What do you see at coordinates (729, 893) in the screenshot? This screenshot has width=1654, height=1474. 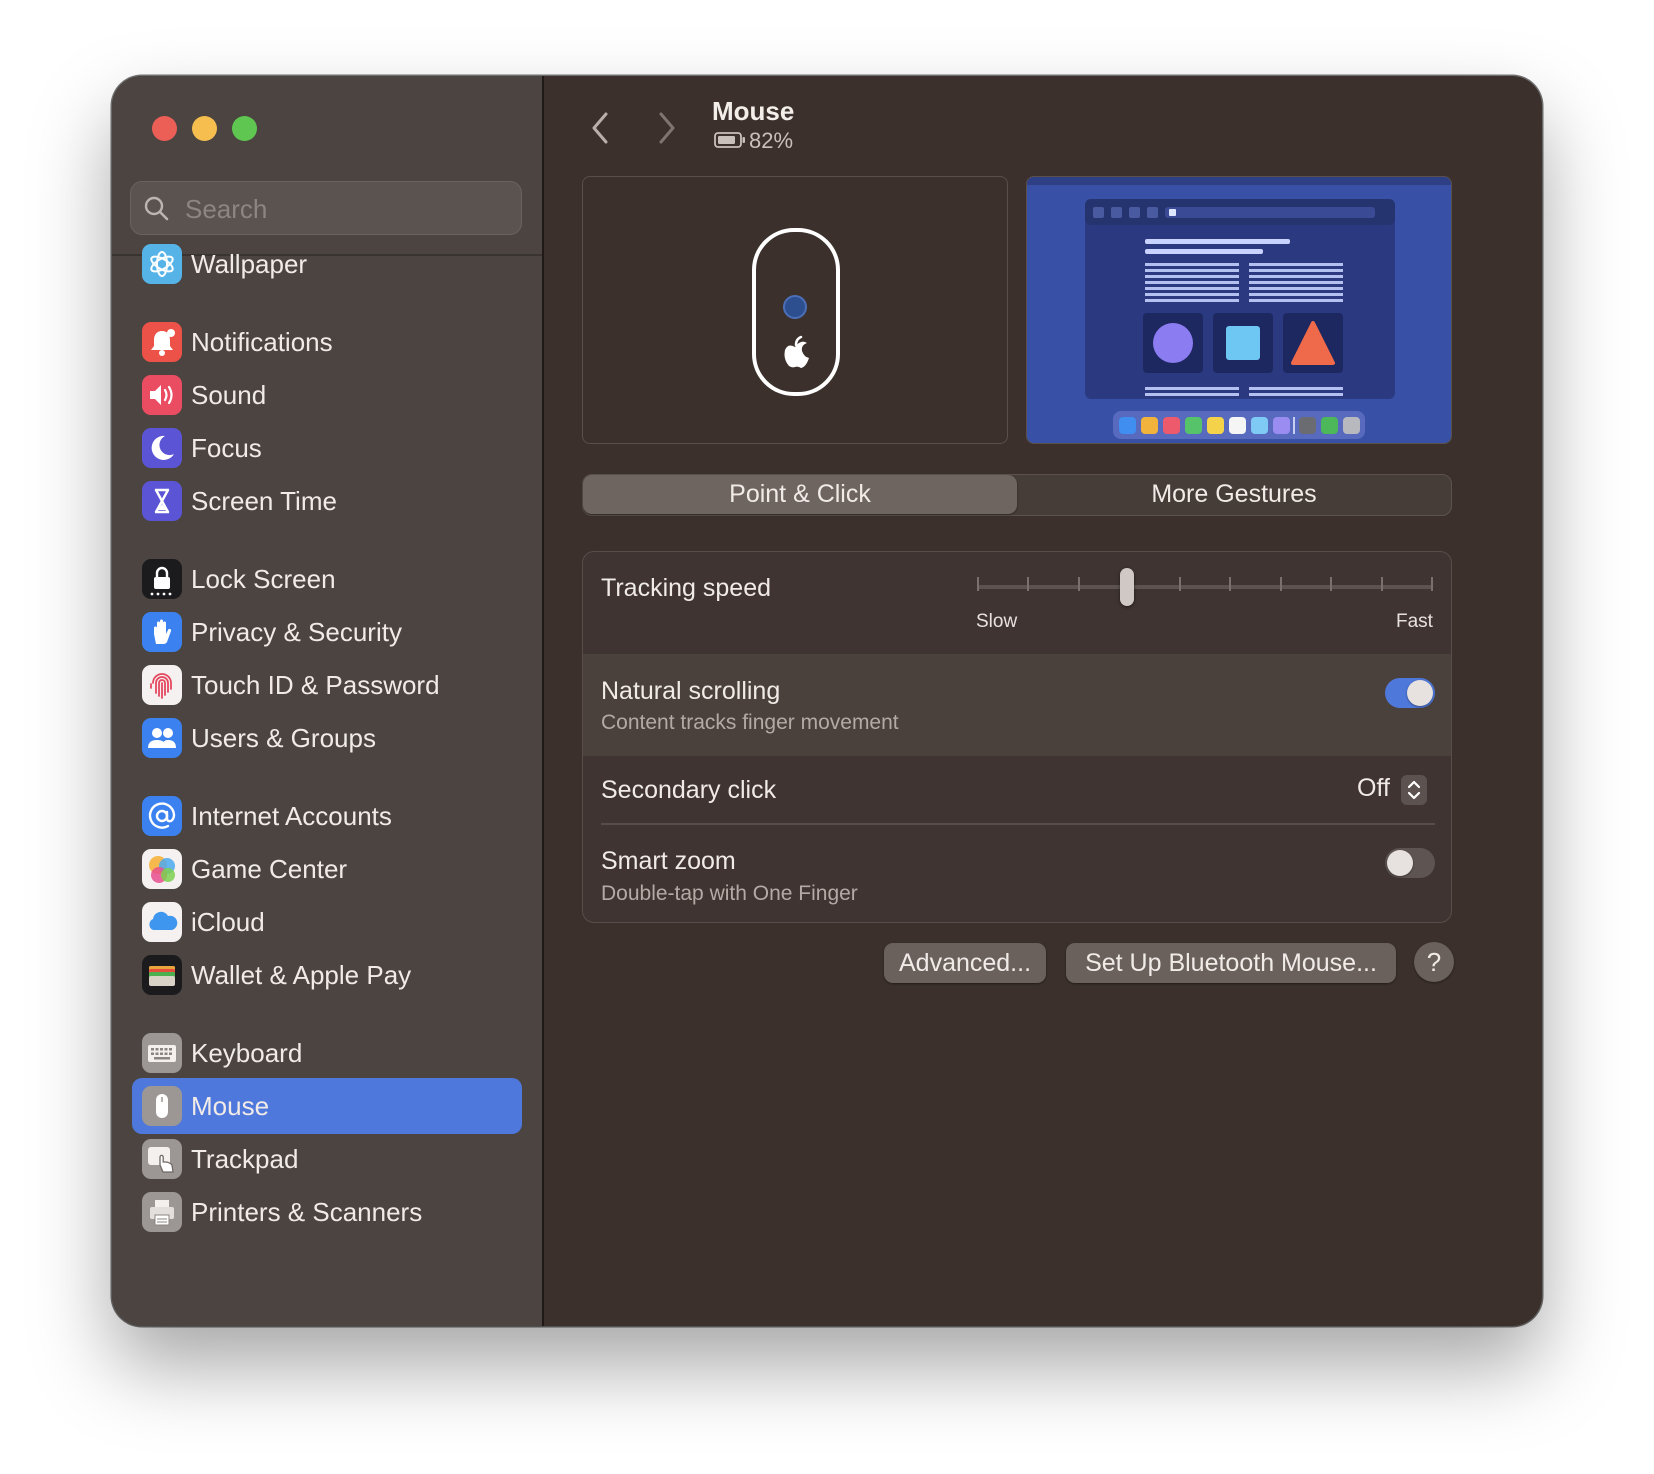 I see `smart-zoom-description: Double-tap with One Finger` at bounding box center [729, 893].